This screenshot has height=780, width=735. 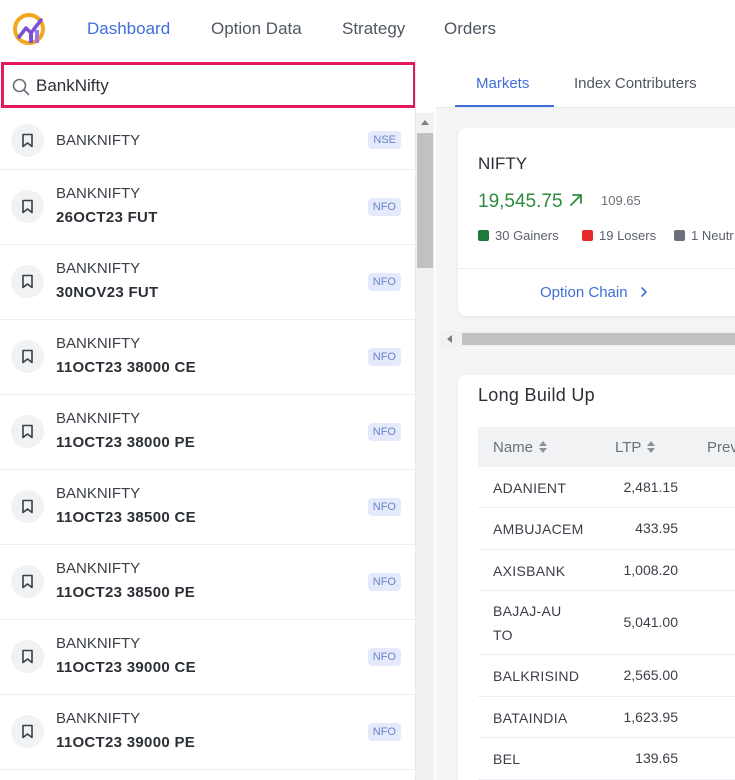 What do you see at coordinates (520, 201) in the screenshot?
I see `index-price: 19,545.75` at bounding box center [520, 201].